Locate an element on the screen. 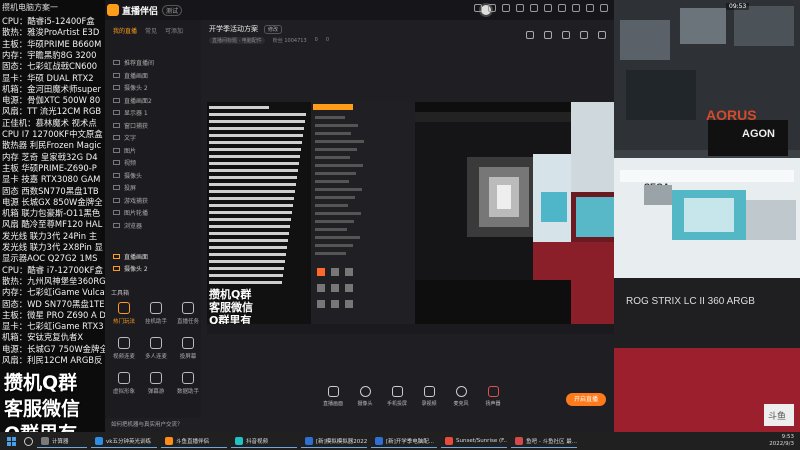  menu-icon is located at coordinates (562, 8).